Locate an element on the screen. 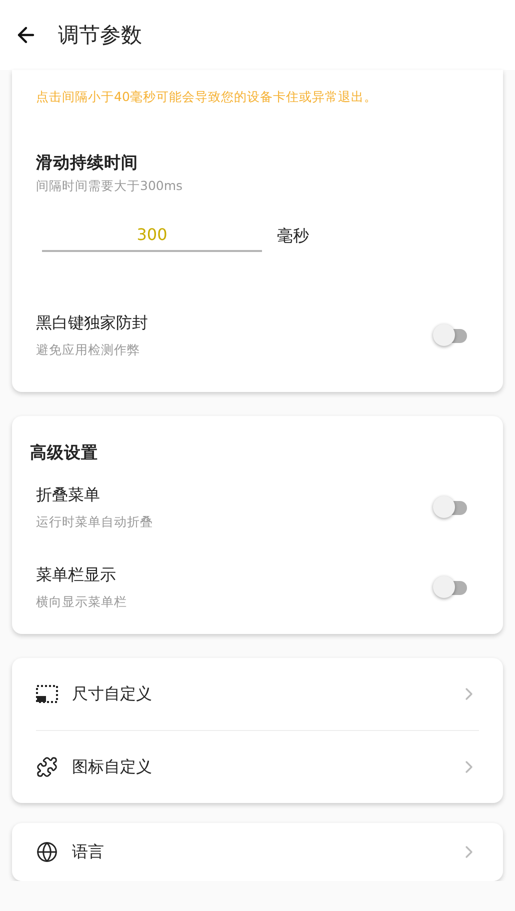 This screenshot has height=911, width=515. page-title: 调节参数 is located at coordinates (100, 35).